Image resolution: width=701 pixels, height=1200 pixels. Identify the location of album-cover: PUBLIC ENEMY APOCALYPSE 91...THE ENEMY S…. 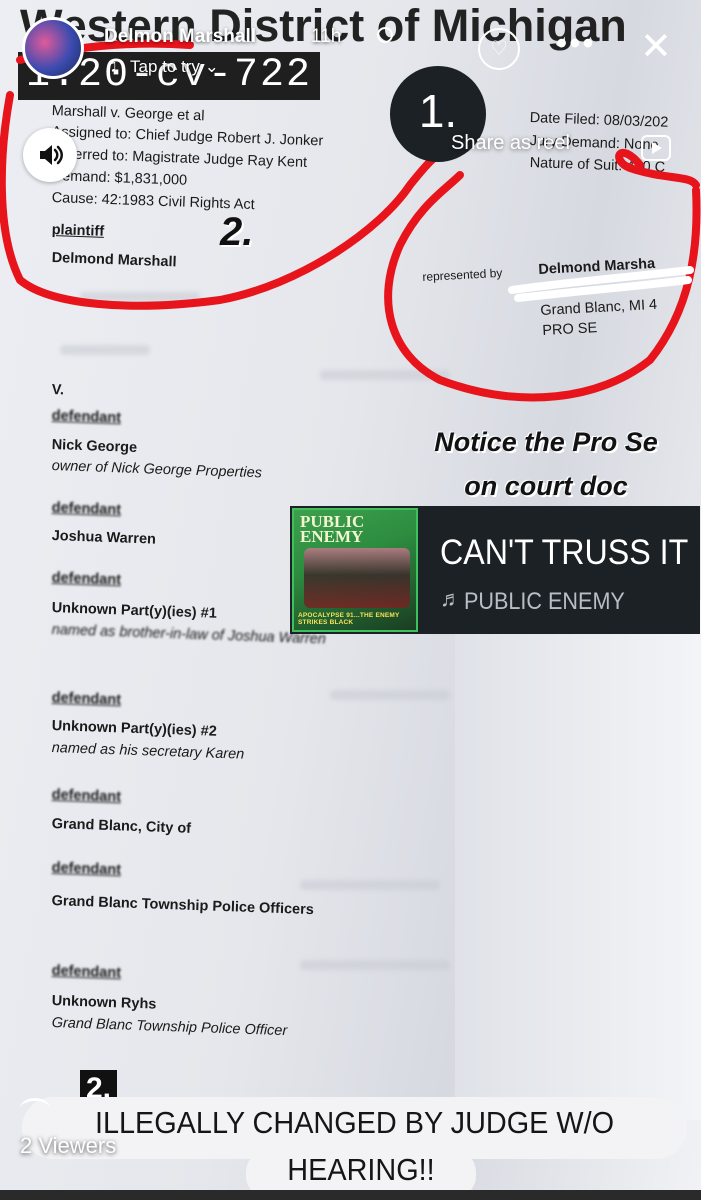
(355, 570).